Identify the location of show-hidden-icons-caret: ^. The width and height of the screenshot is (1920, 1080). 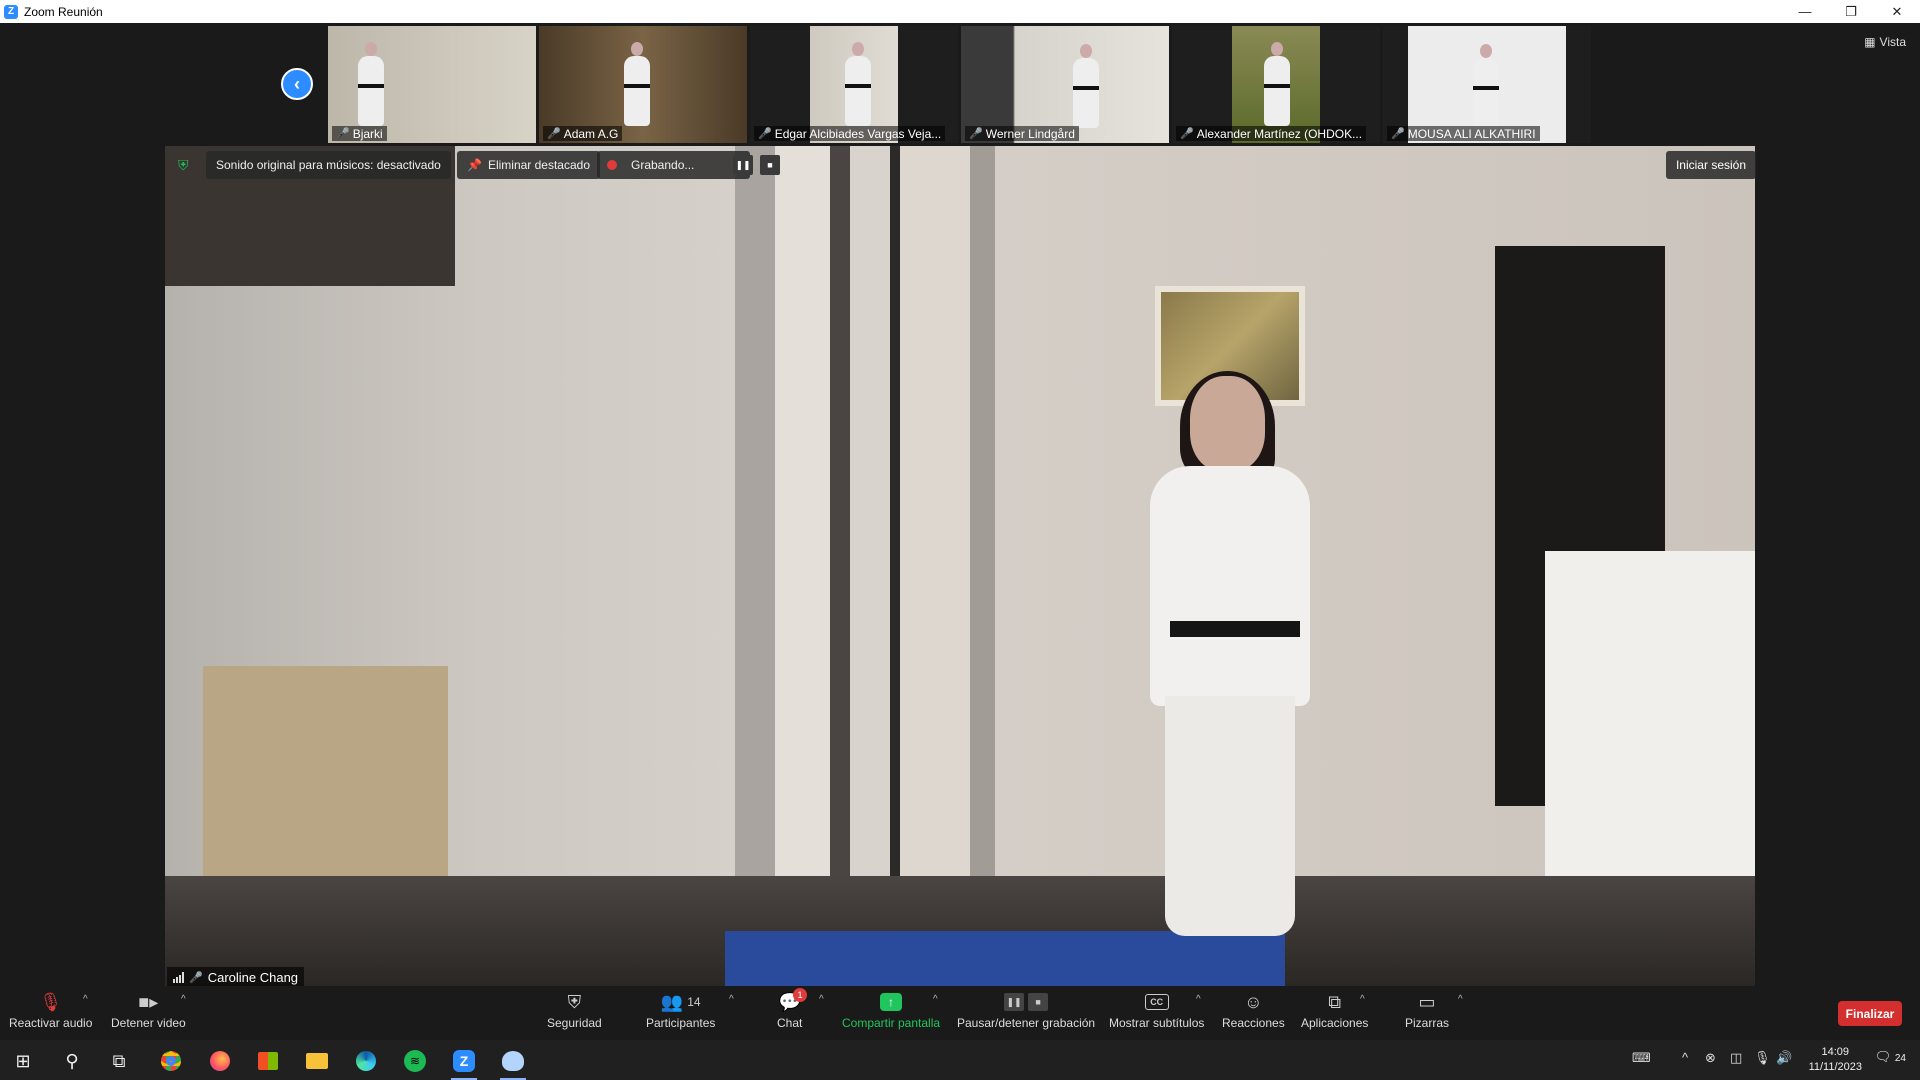
(1685, 1057).